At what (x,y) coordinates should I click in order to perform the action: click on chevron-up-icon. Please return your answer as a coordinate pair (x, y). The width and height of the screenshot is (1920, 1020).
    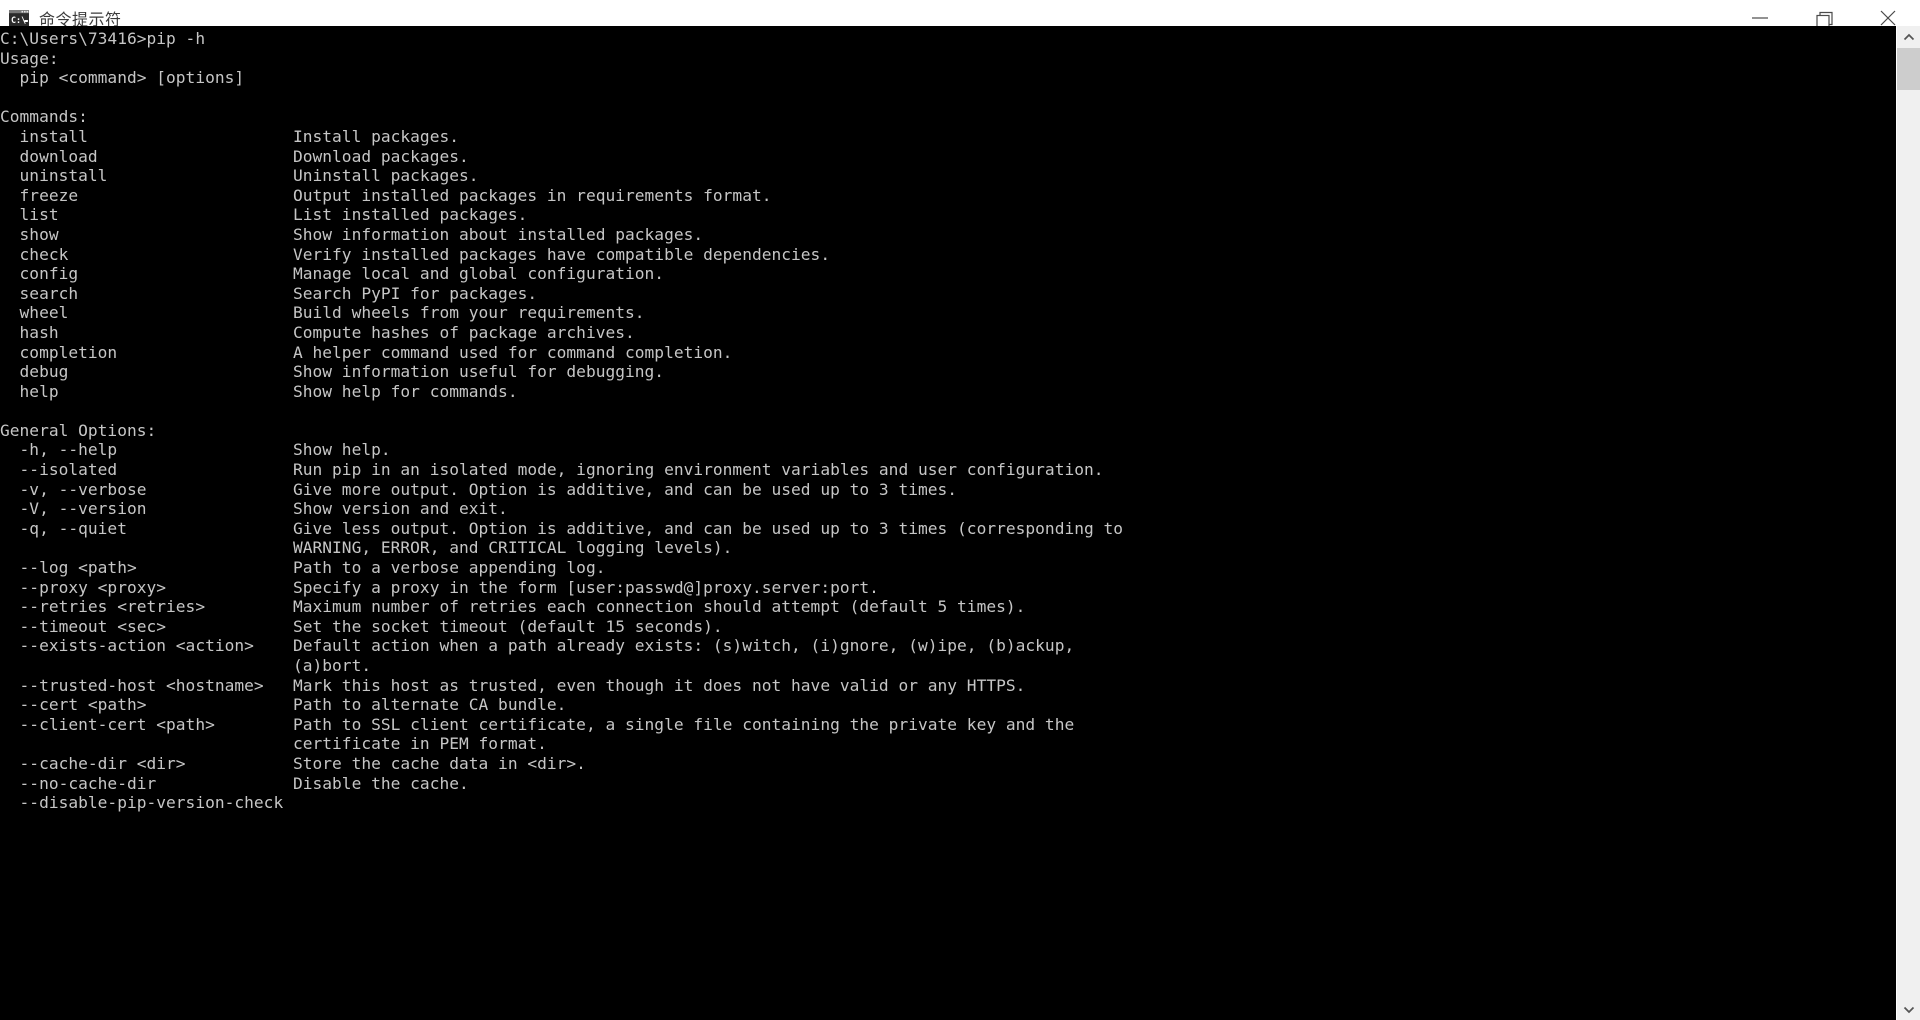
    Looking at the image, I should click on (1908, 36).